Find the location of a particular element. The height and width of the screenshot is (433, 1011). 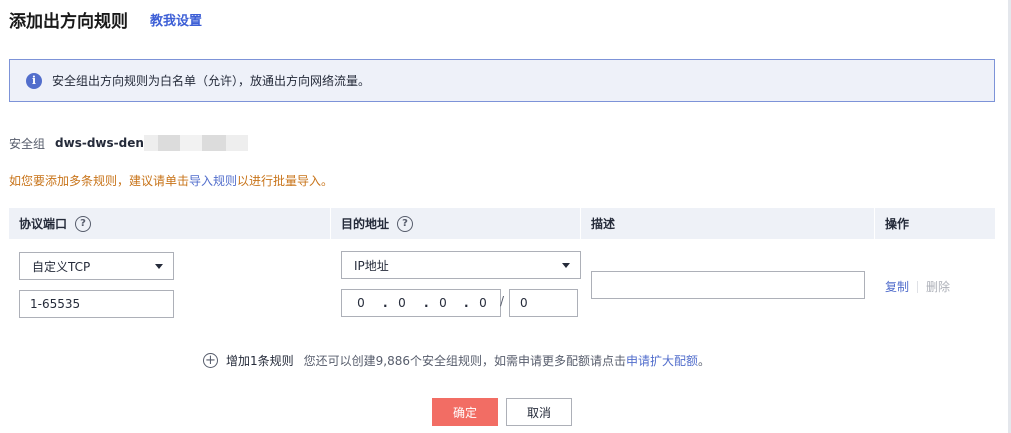

info-icon: i is located at coordinates (34, 80).